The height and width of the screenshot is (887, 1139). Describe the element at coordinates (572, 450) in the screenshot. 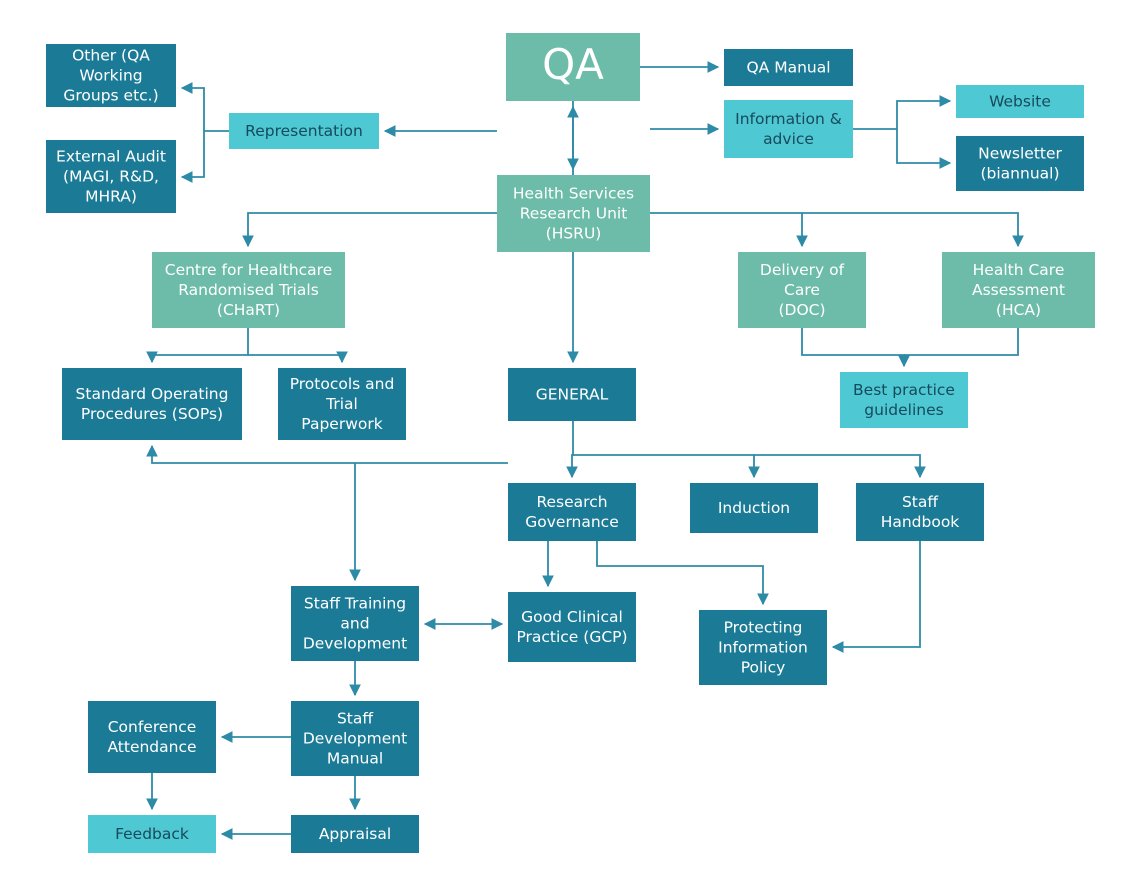

I see `edge-general-to-research-governance` at that location.